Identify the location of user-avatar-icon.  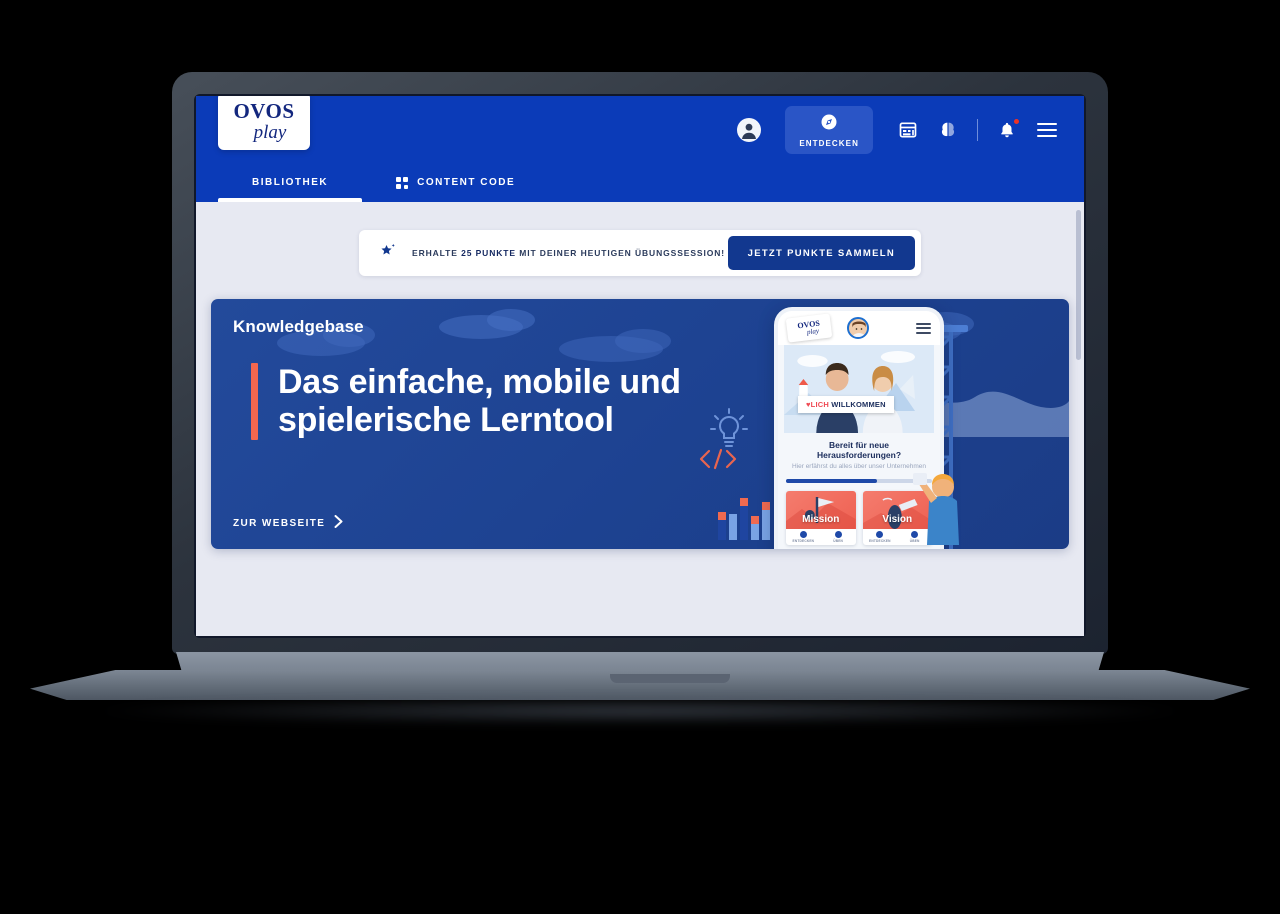
(749, 129).